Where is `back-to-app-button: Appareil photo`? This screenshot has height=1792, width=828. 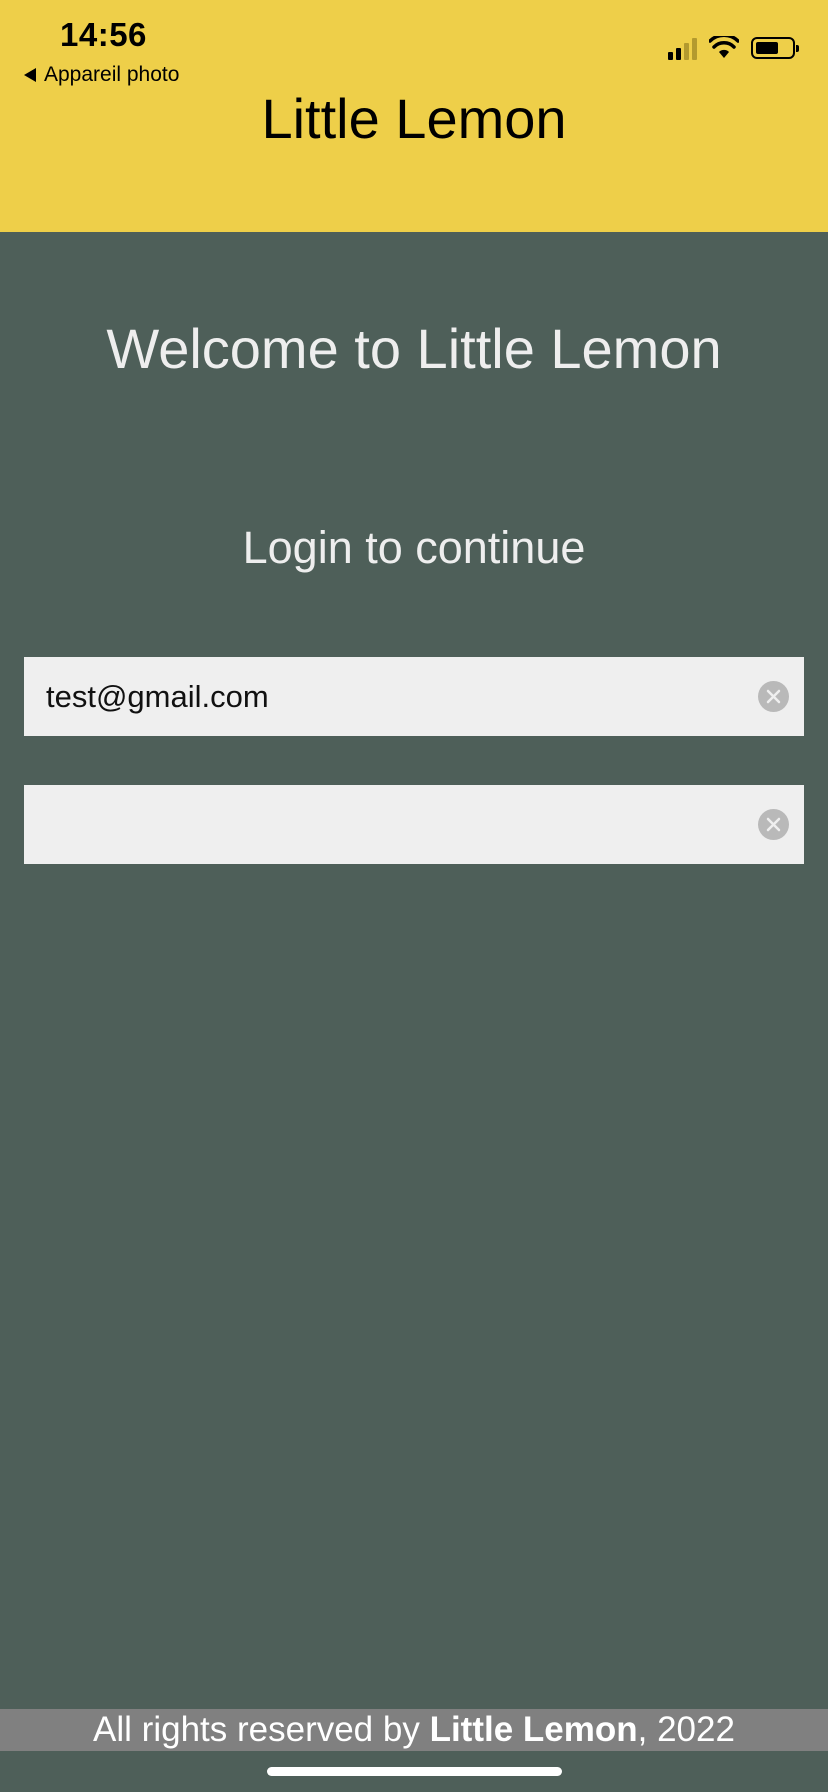 back-to-app-button: Appareil photo is located at coordinates (101, 75).